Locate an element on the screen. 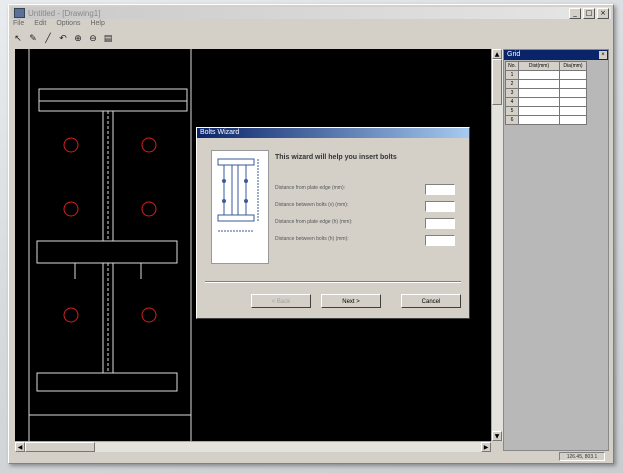  vertical-scrollbar: ▲ ▼ is located at coordinates (497, 245).